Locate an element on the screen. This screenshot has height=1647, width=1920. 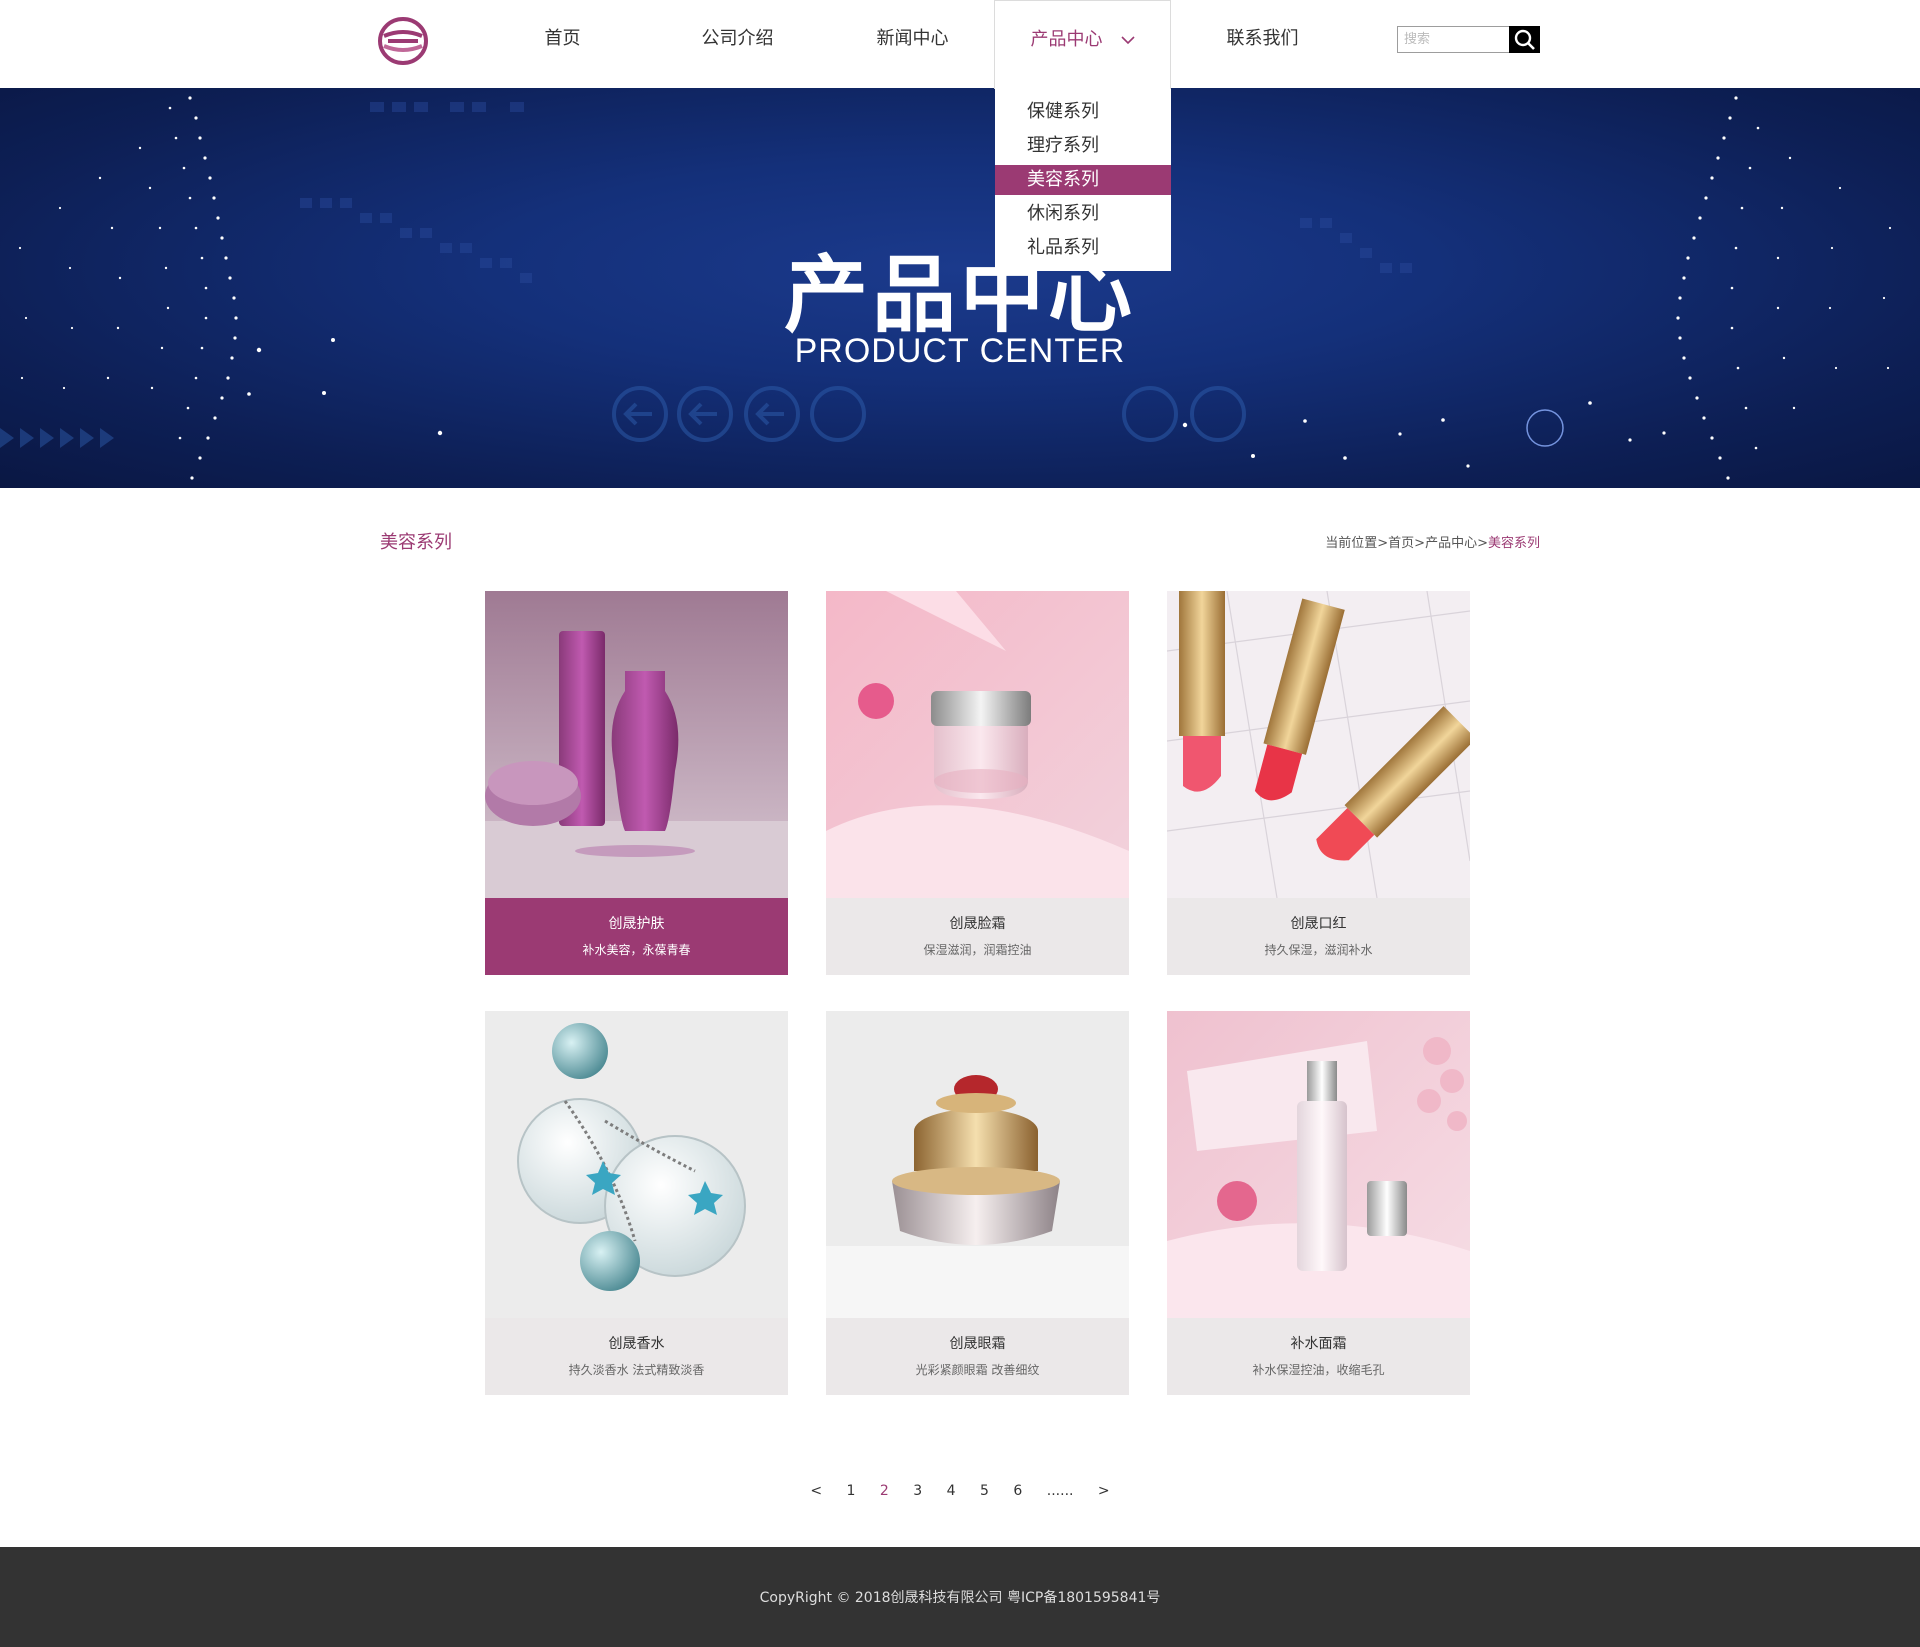
product-card: 补水面霜 补水保湿控油，收缩毛孔 is located at coordinates (1318, 1203).